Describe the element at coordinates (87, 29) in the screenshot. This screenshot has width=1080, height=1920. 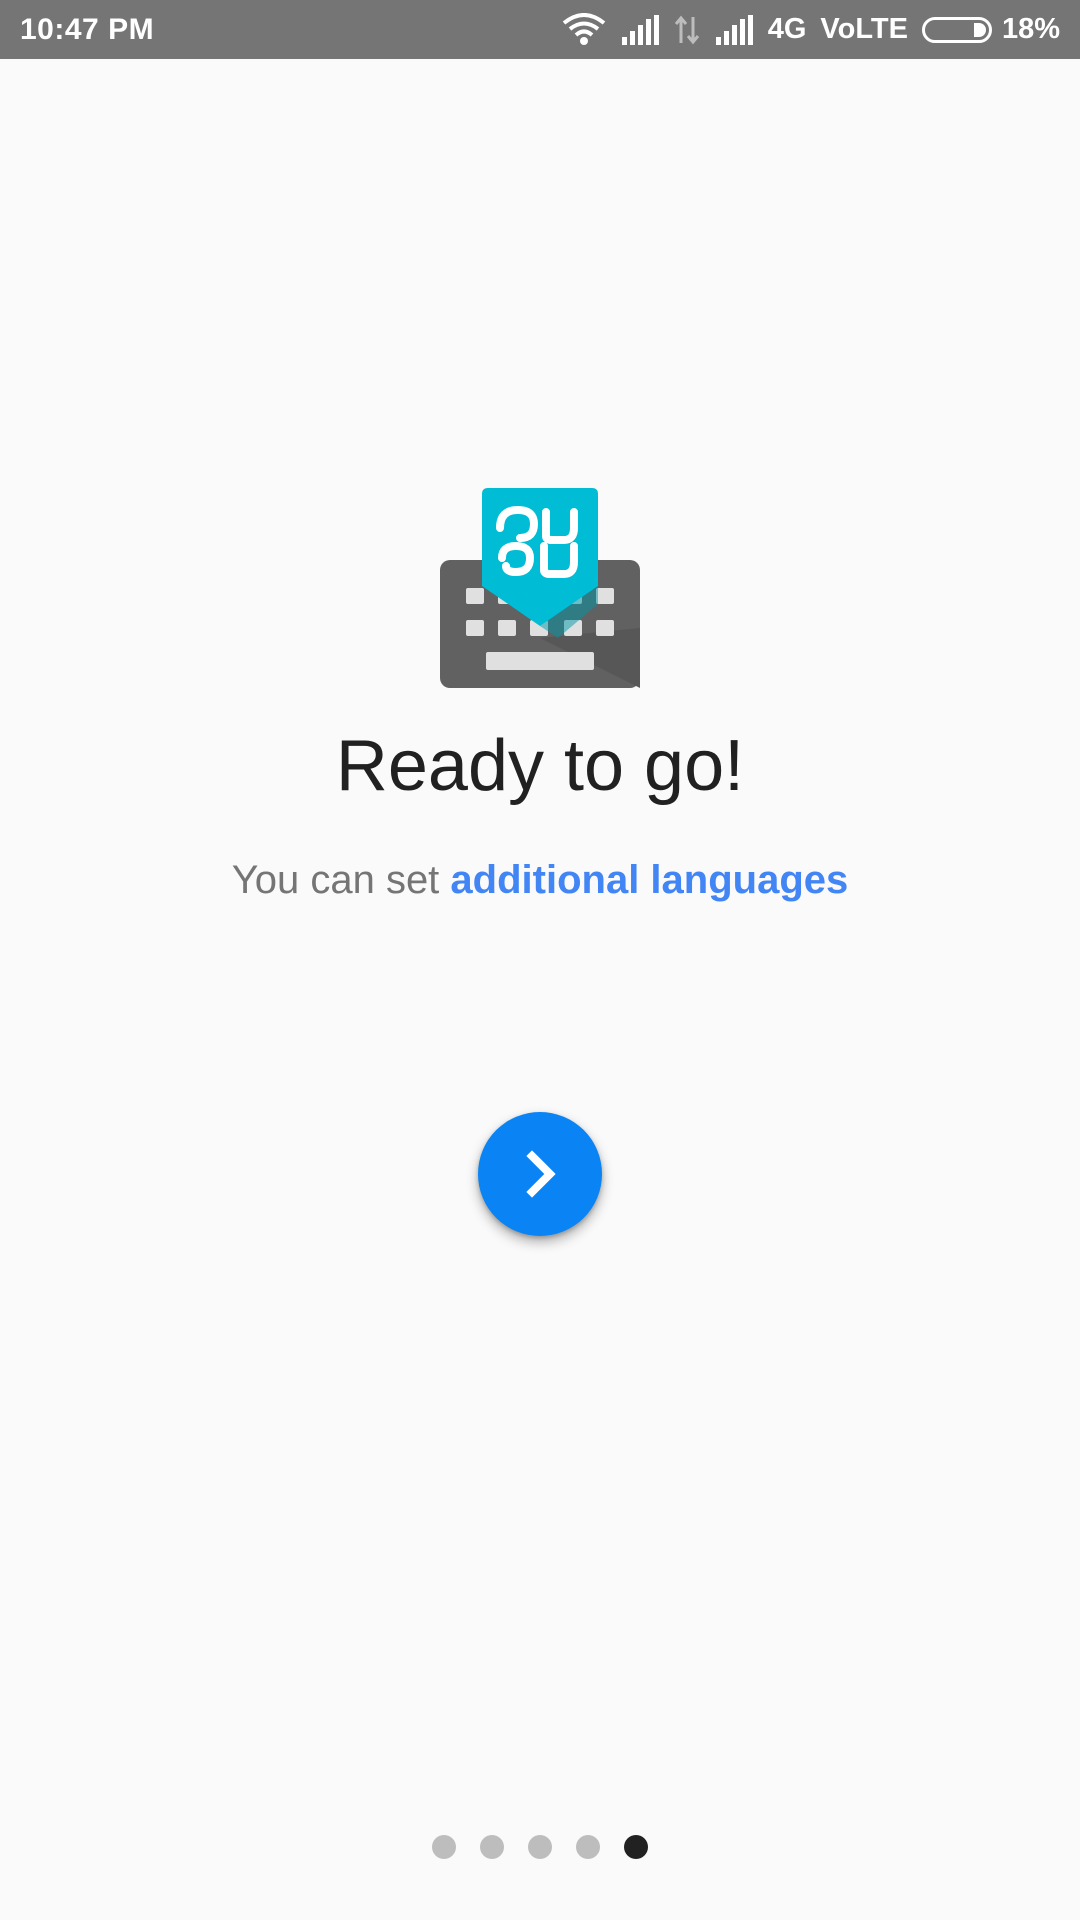
I see `status-time: 10:47 PM` at that location.